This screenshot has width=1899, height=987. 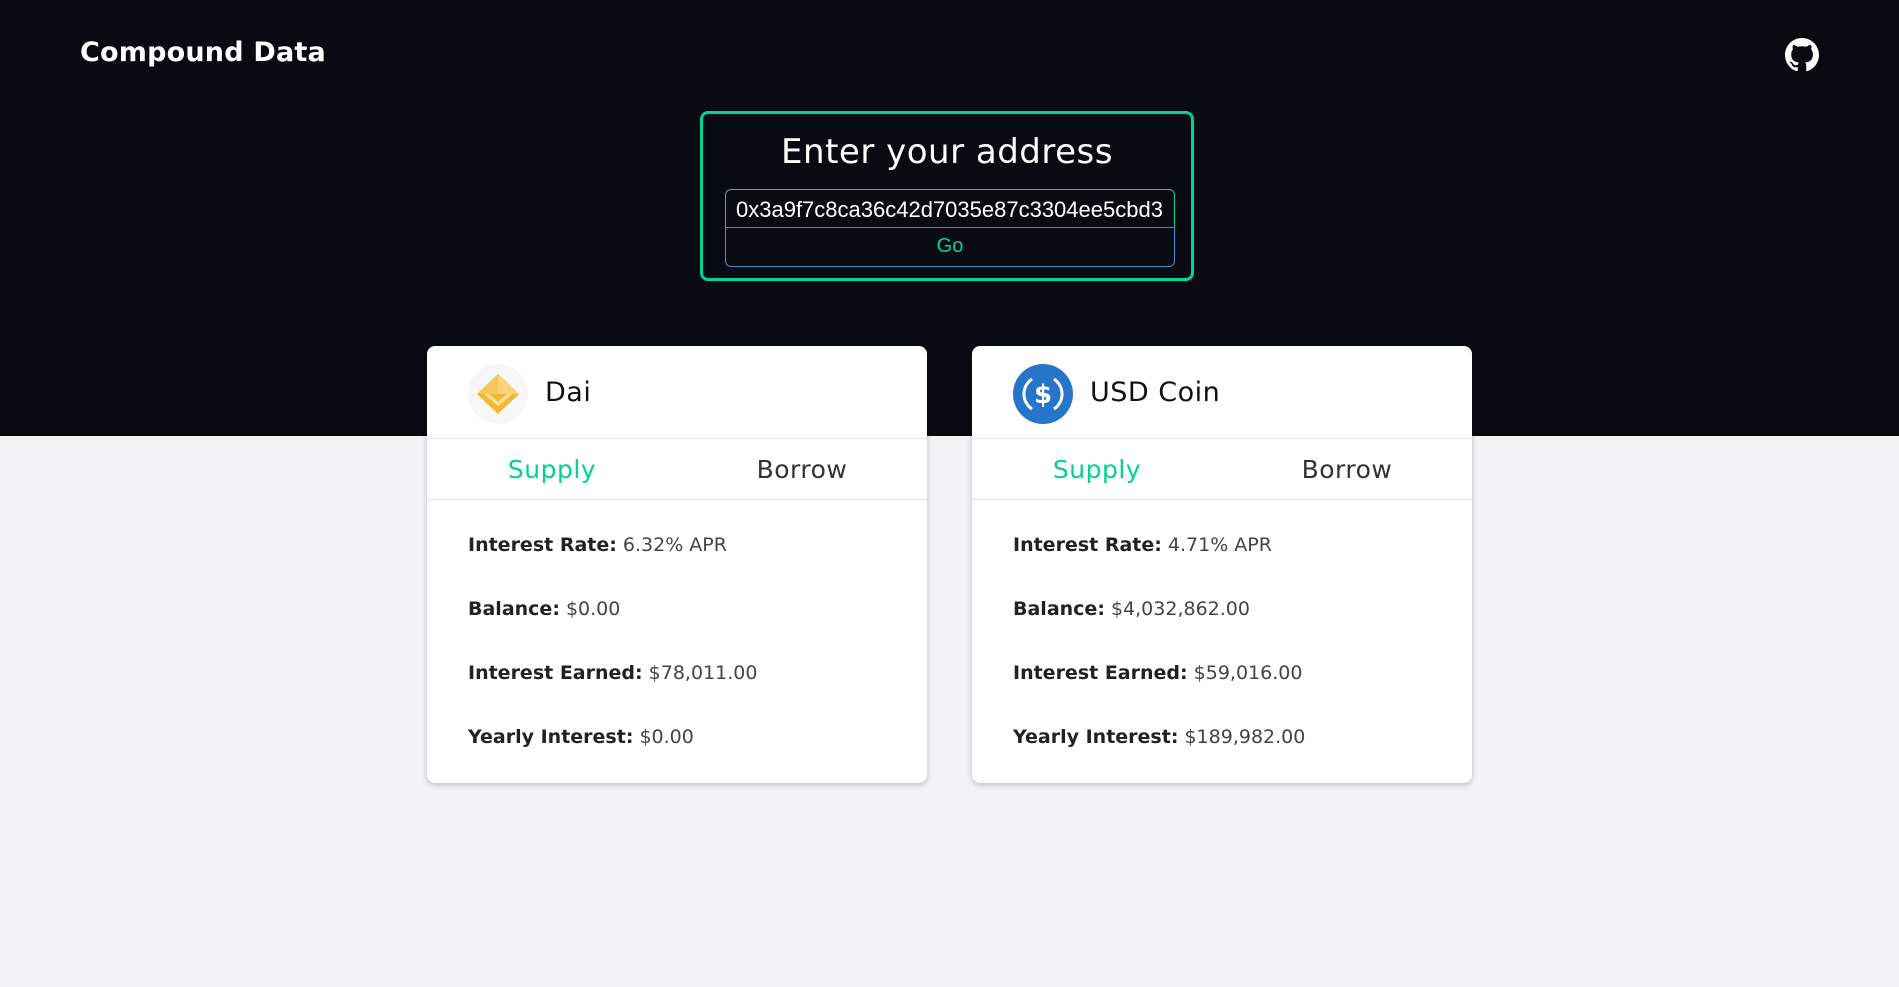 I want to click on yearly-interest-row: Yearly Interest: $189,982.00, so click(x=1159, y=737).